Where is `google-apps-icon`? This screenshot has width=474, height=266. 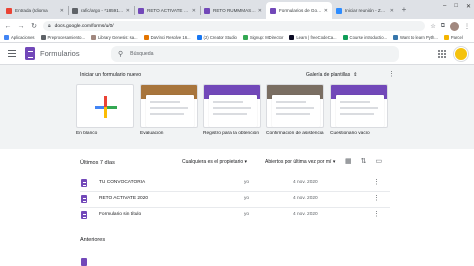
google-apps-icon is located at coordinates (442, 54).